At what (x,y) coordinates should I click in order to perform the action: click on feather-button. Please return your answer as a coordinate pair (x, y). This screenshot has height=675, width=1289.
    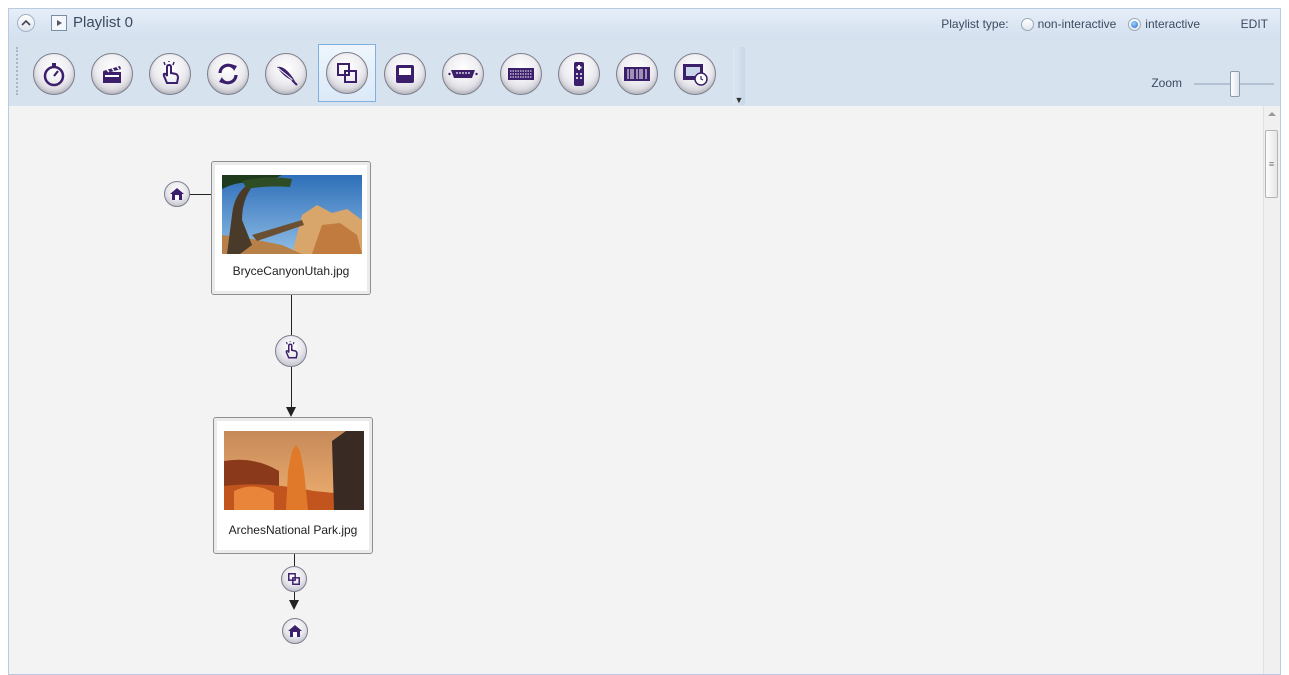
    Looking at the image, I should click on (286, 74).